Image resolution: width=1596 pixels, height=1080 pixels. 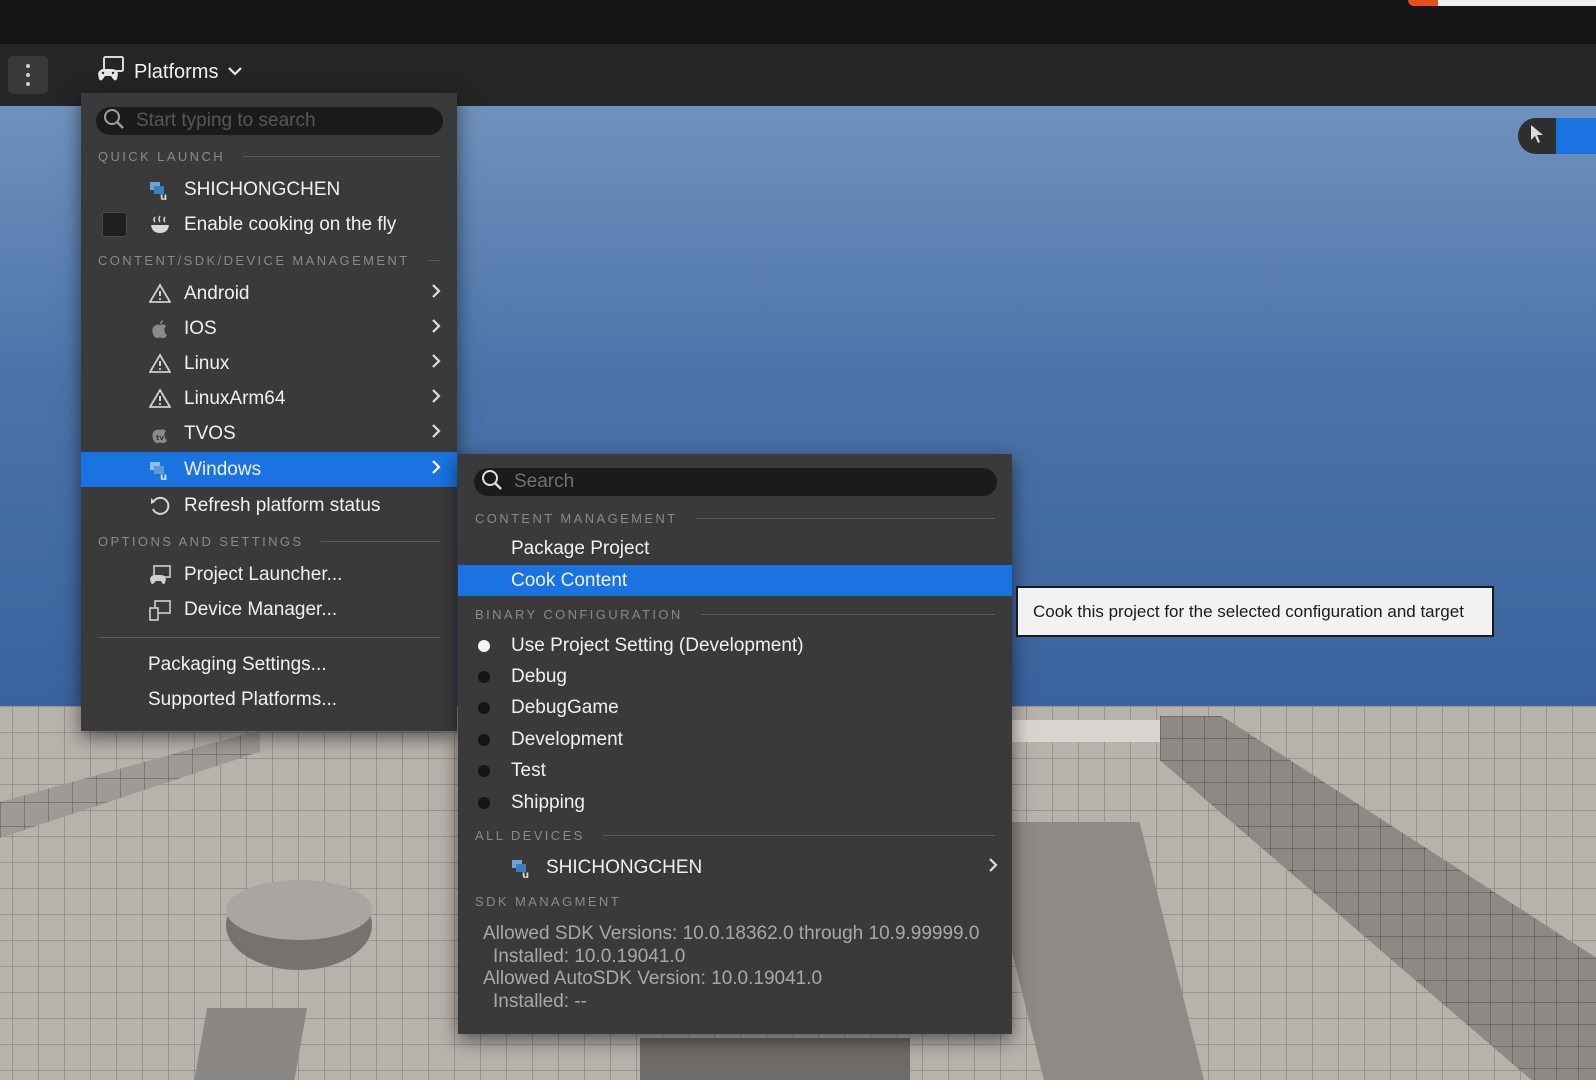 I want to click on section-label: QUICK LAUNCH, so click(x=162, y=156).